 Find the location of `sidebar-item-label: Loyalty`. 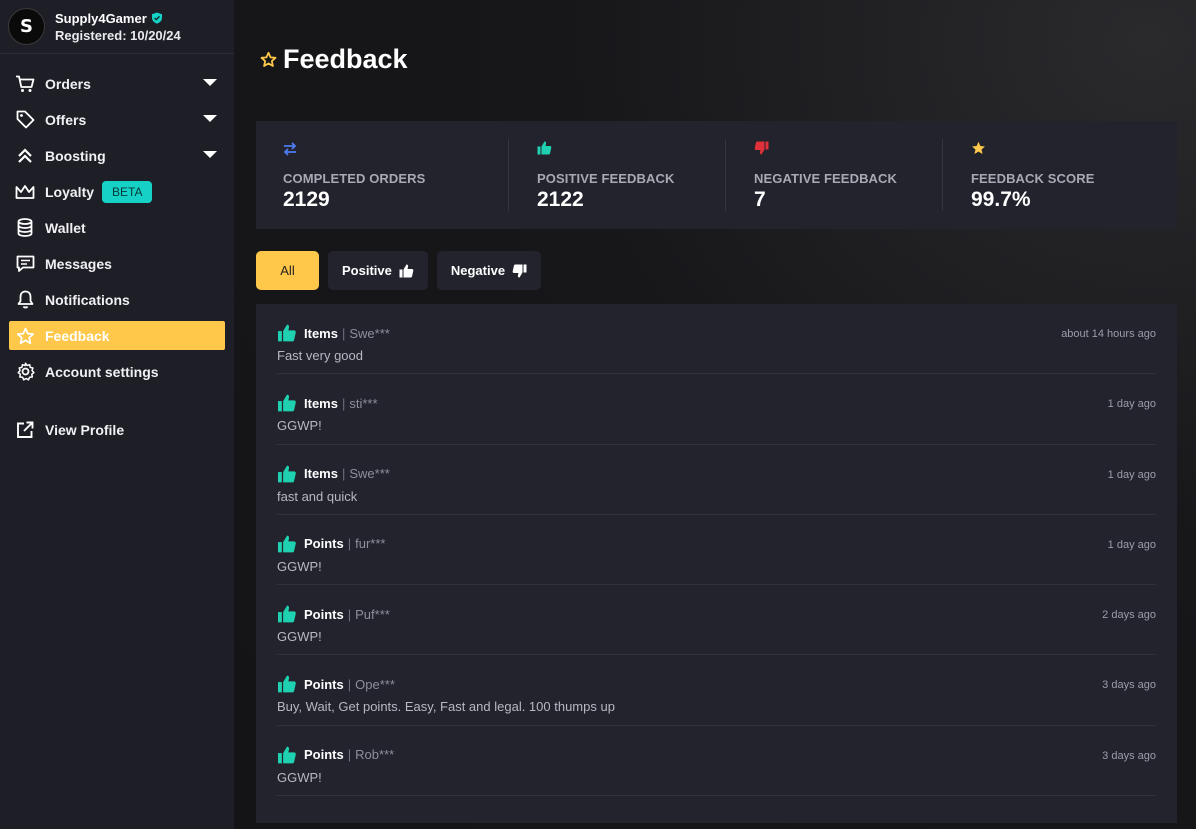

sidebar-item-label: Loyalty is located at coordinates (70, 191).